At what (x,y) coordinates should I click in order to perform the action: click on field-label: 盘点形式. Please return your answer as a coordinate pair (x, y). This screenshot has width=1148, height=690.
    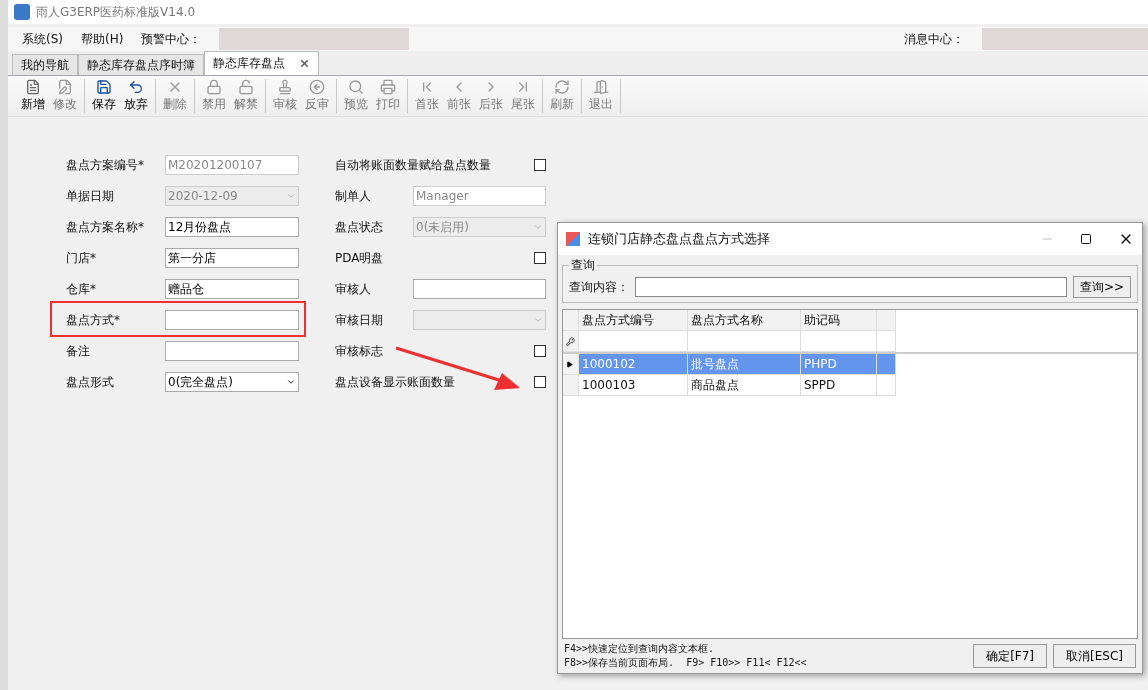
    Looking at the image, I should click on (90, 382).